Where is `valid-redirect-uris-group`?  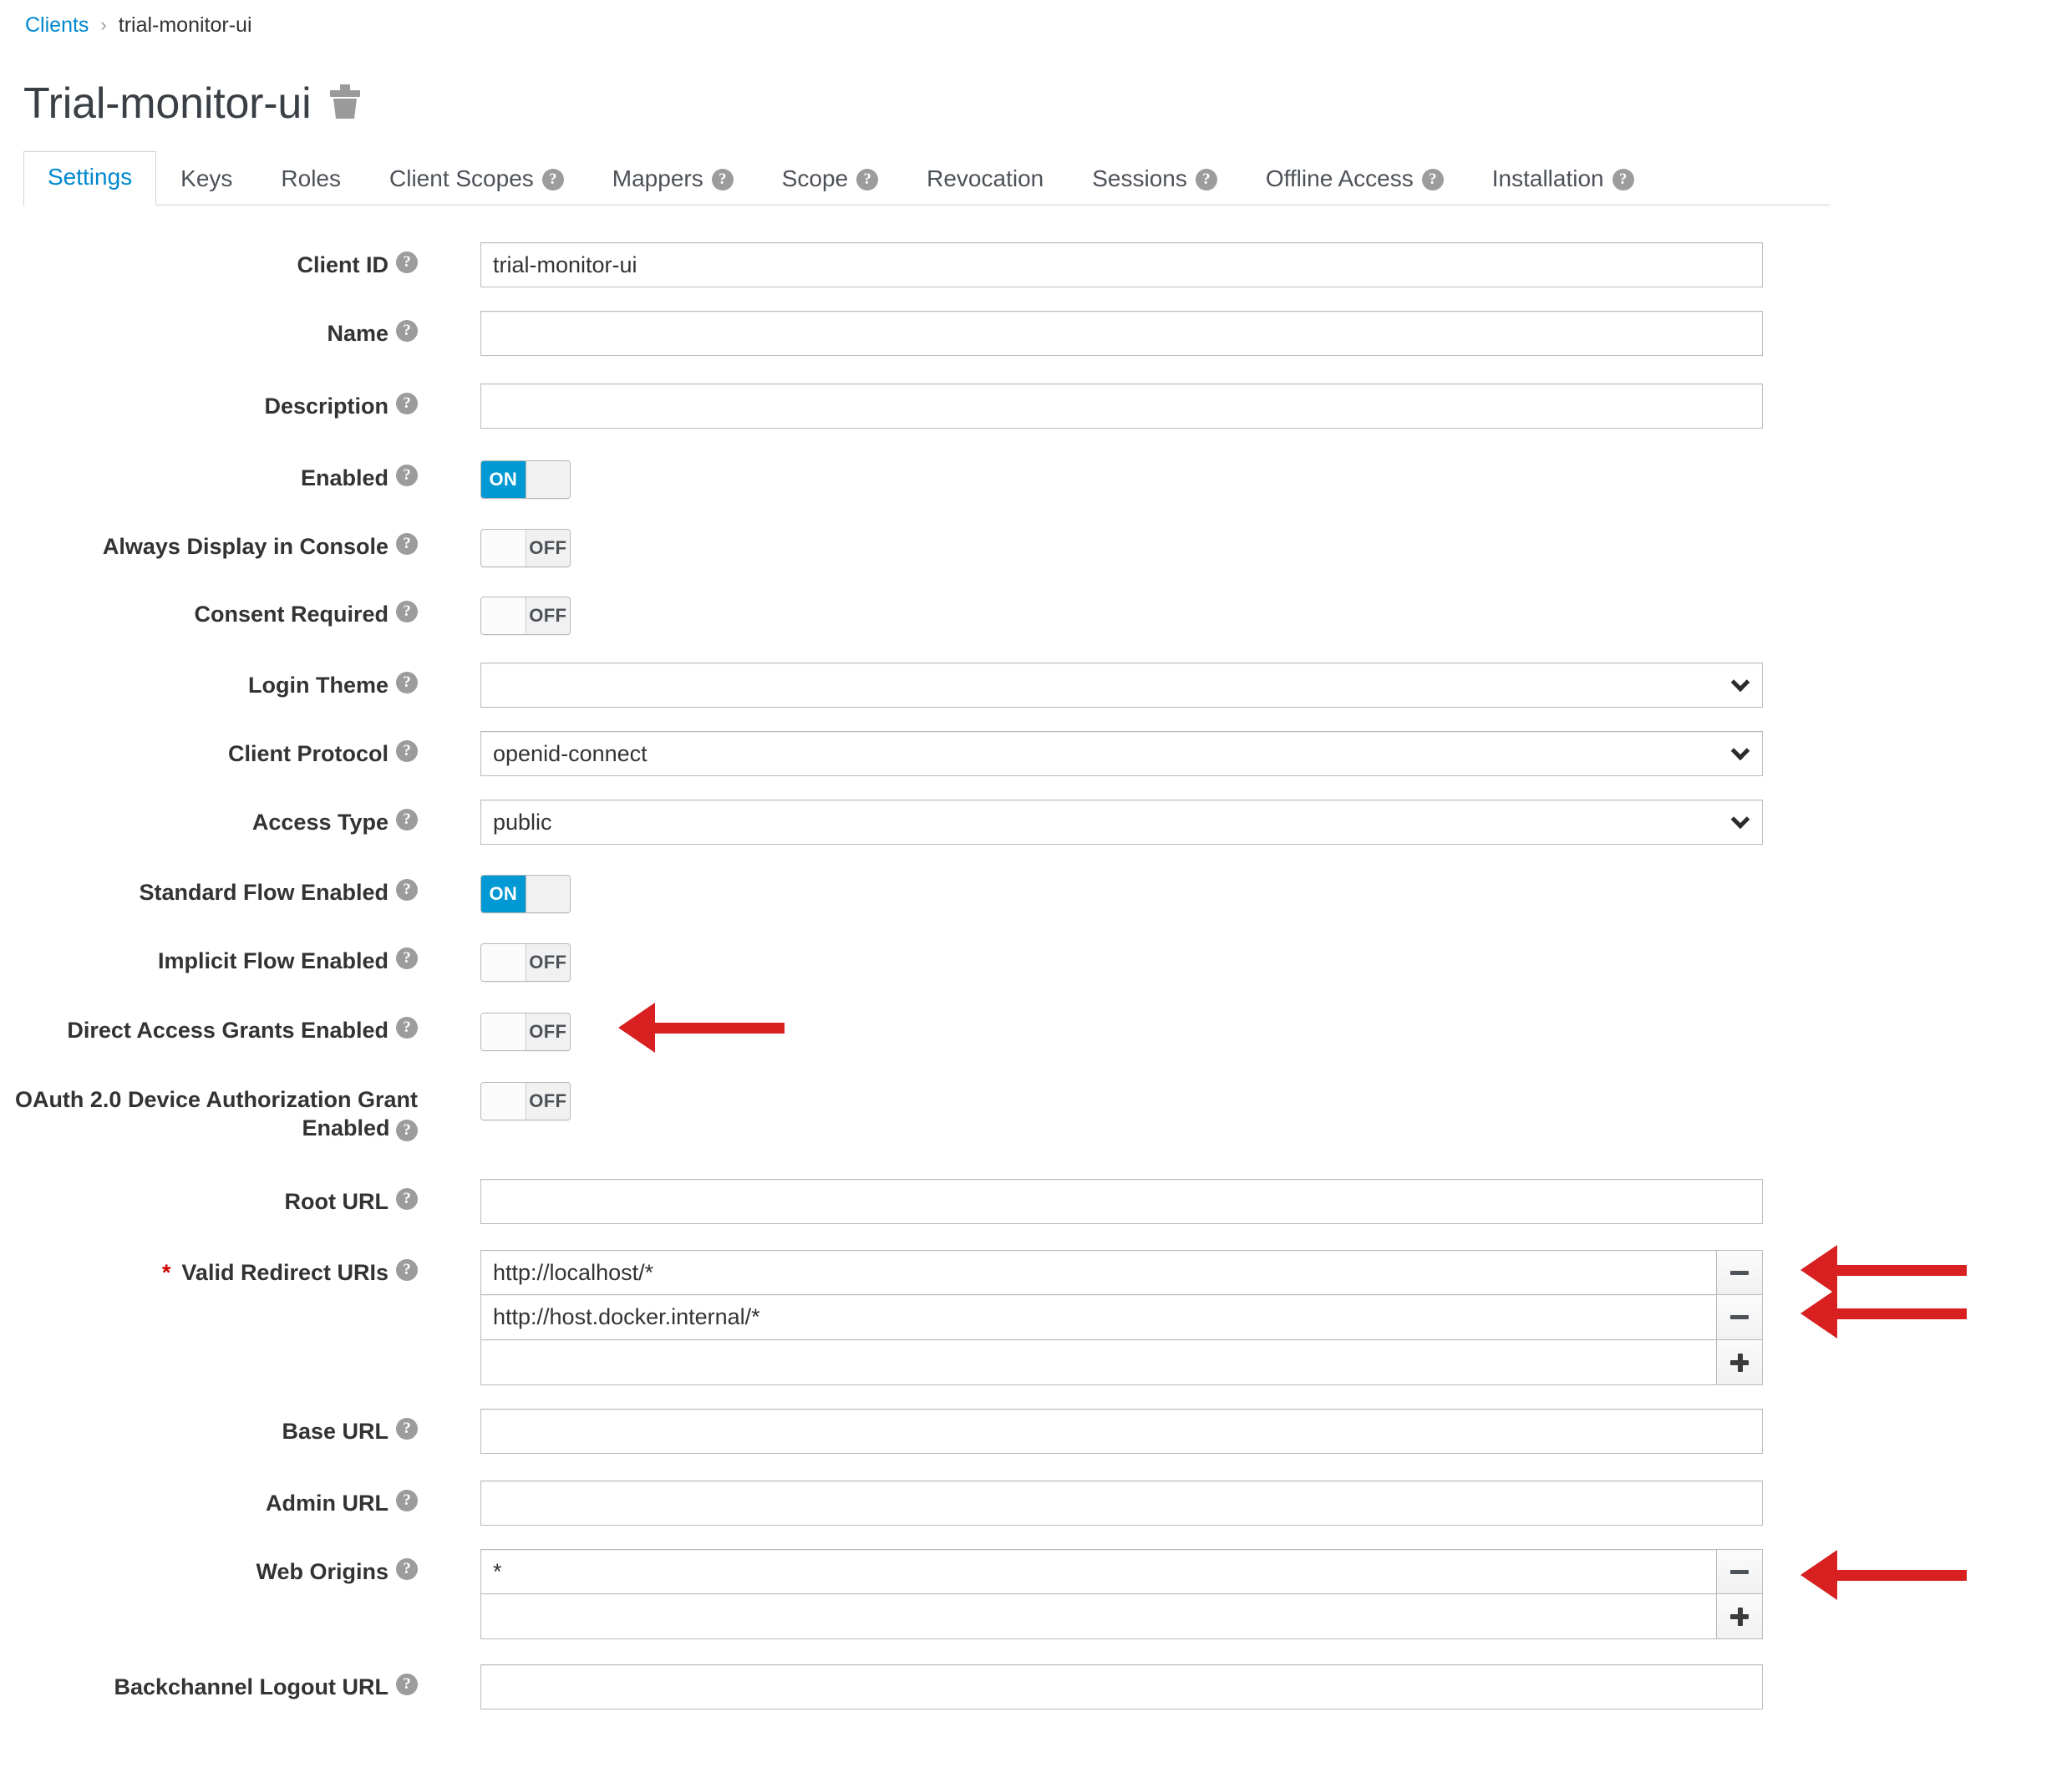
valid-redirect-uris-group is located at coordinates (1121, 1317).